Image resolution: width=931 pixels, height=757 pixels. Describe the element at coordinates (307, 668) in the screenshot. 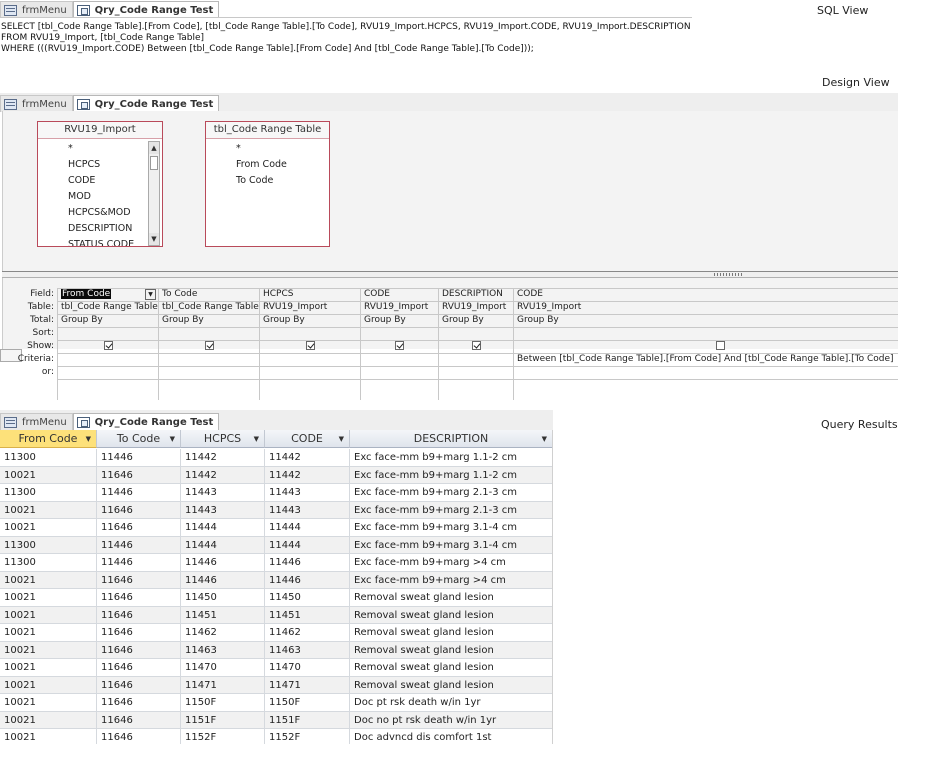

I see `table-cell: 11470` at that location.